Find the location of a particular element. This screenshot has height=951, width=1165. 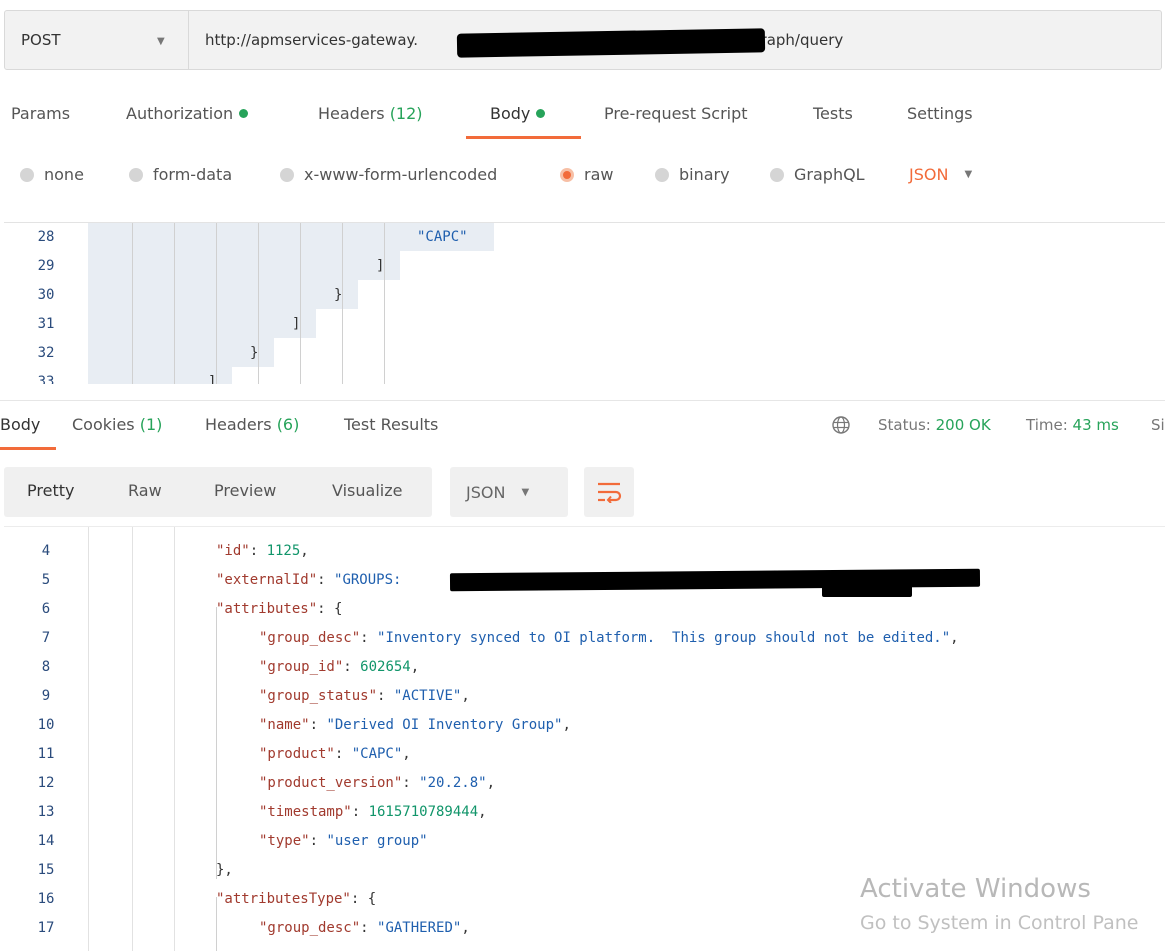

code-line: "attributes": { is located at coordinates (279, 609).